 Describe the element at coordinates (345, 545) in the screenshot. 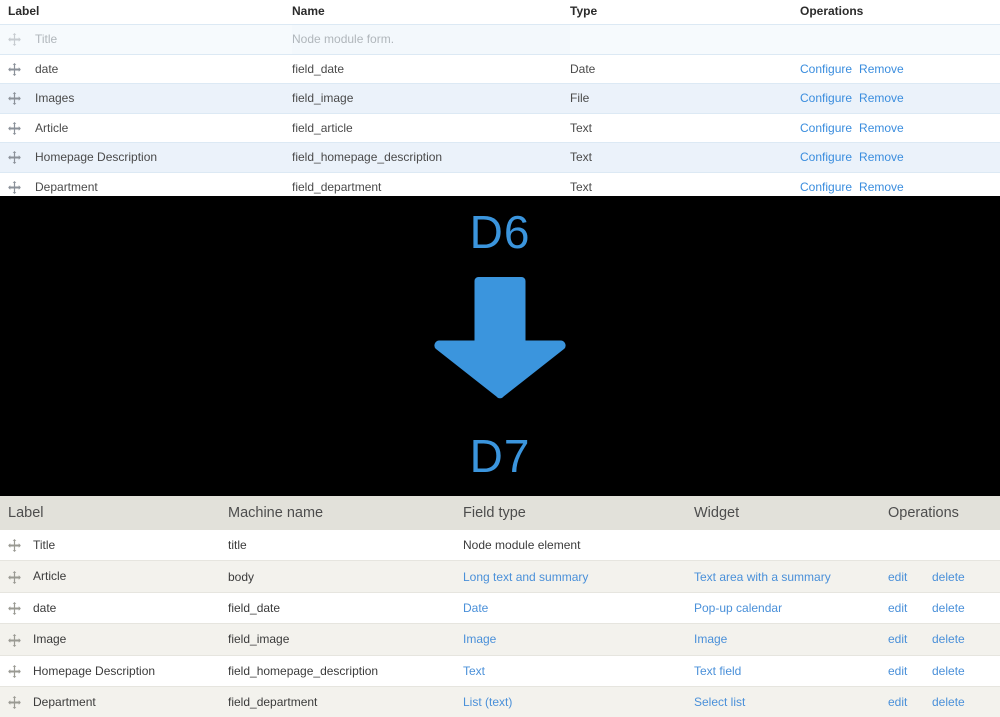

I see `d7-cell-machine-name: title` at that location.